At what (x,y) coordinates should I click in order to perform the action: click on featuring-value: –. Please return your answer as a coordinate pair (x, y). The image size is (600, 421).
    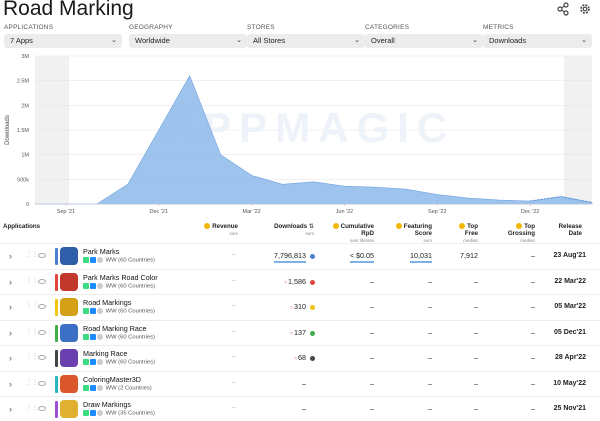
    Looking at the image, I should click on (412, 306).